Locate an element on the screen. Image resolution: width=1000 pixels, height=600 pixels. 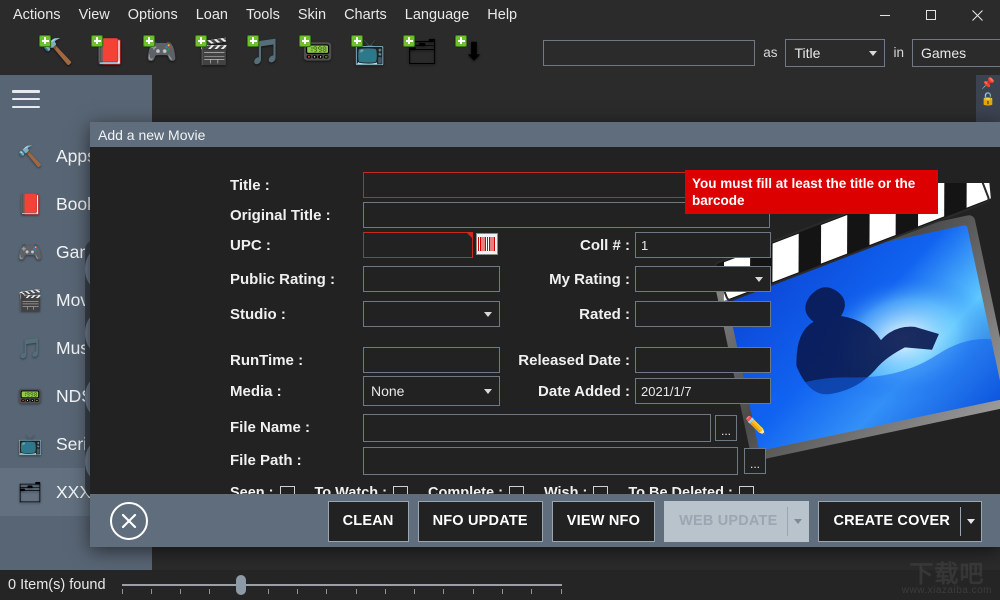
original-title-label: Original Title : is located at coordinates (280, 215).